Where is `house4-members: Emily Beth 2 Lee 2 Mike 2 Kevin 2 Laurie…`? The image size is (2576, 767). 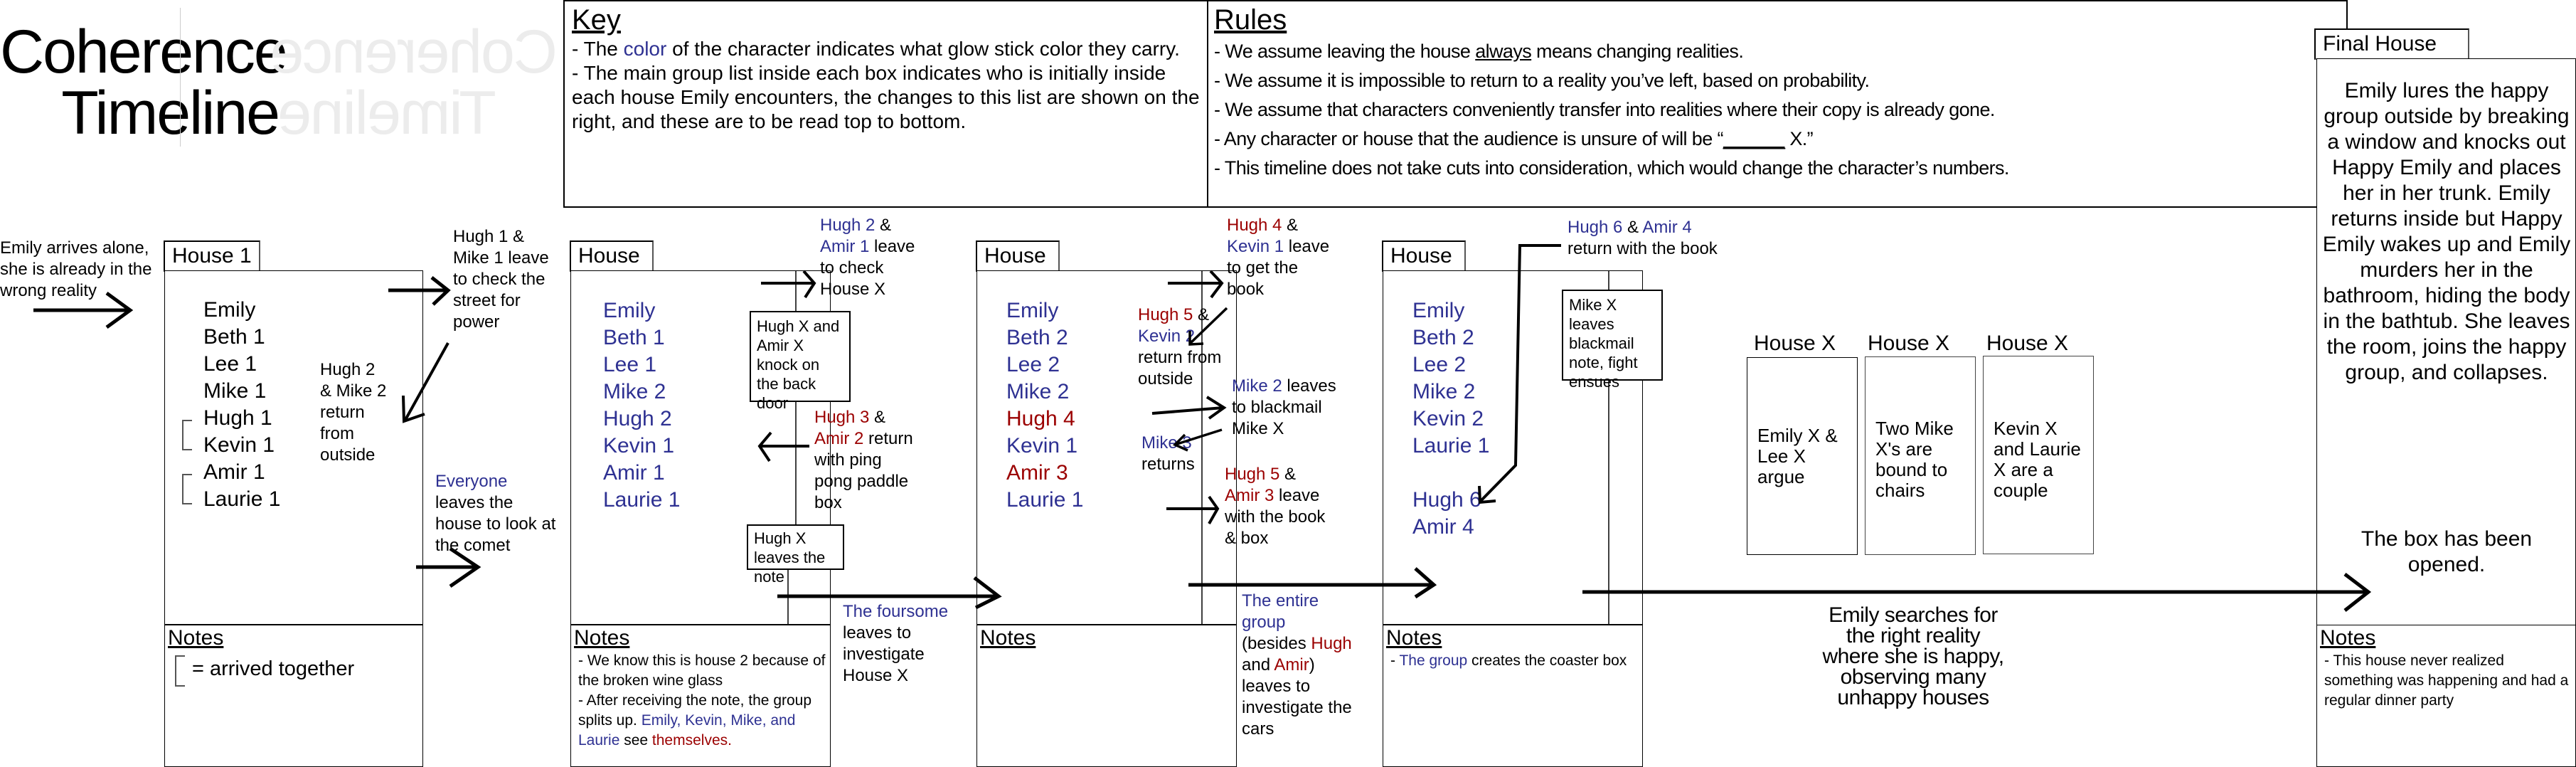 house4-members: Emily Beth 2 Lee 2 Mike 2 Kevin 2 Laurie… is located at coordinates (1450, 419).